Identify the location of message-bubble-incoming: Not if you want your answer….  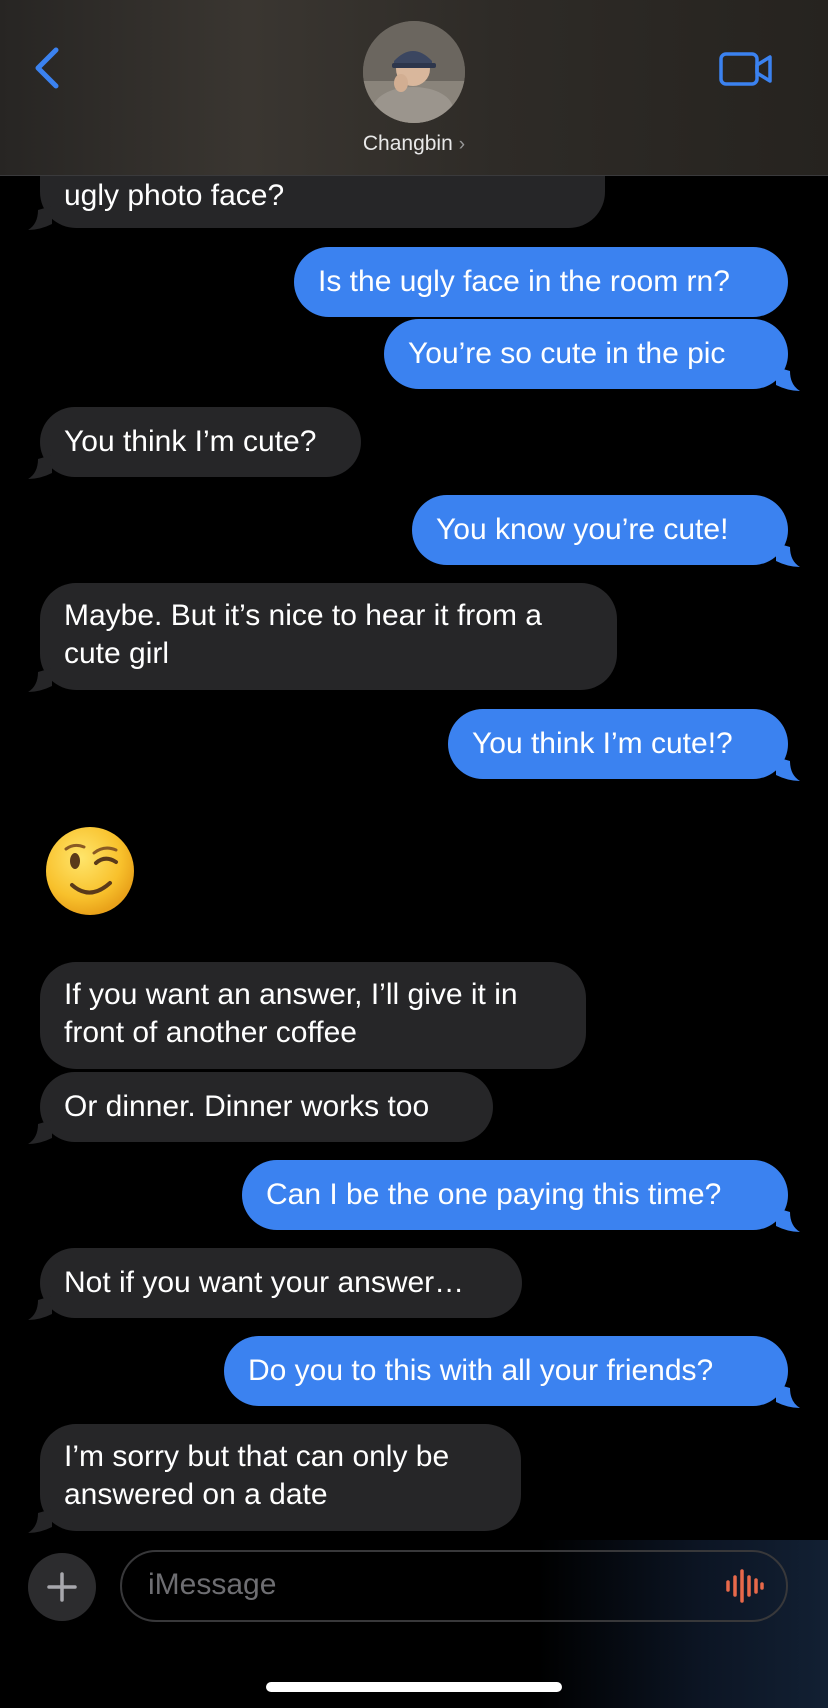
(275, 1284).